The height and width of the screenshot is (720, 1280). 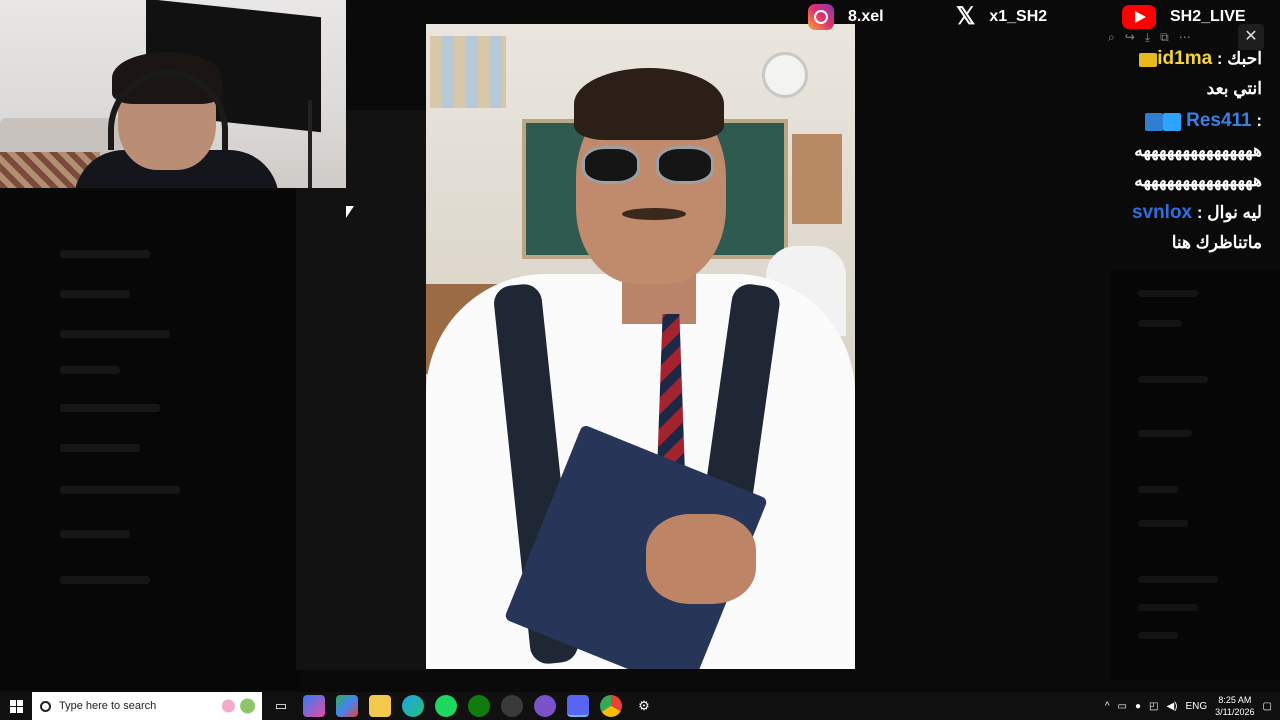 I want to click on chat-message: ليه نوال : svnlox ماتناظرك هنا, so click(x=1187, y=228).